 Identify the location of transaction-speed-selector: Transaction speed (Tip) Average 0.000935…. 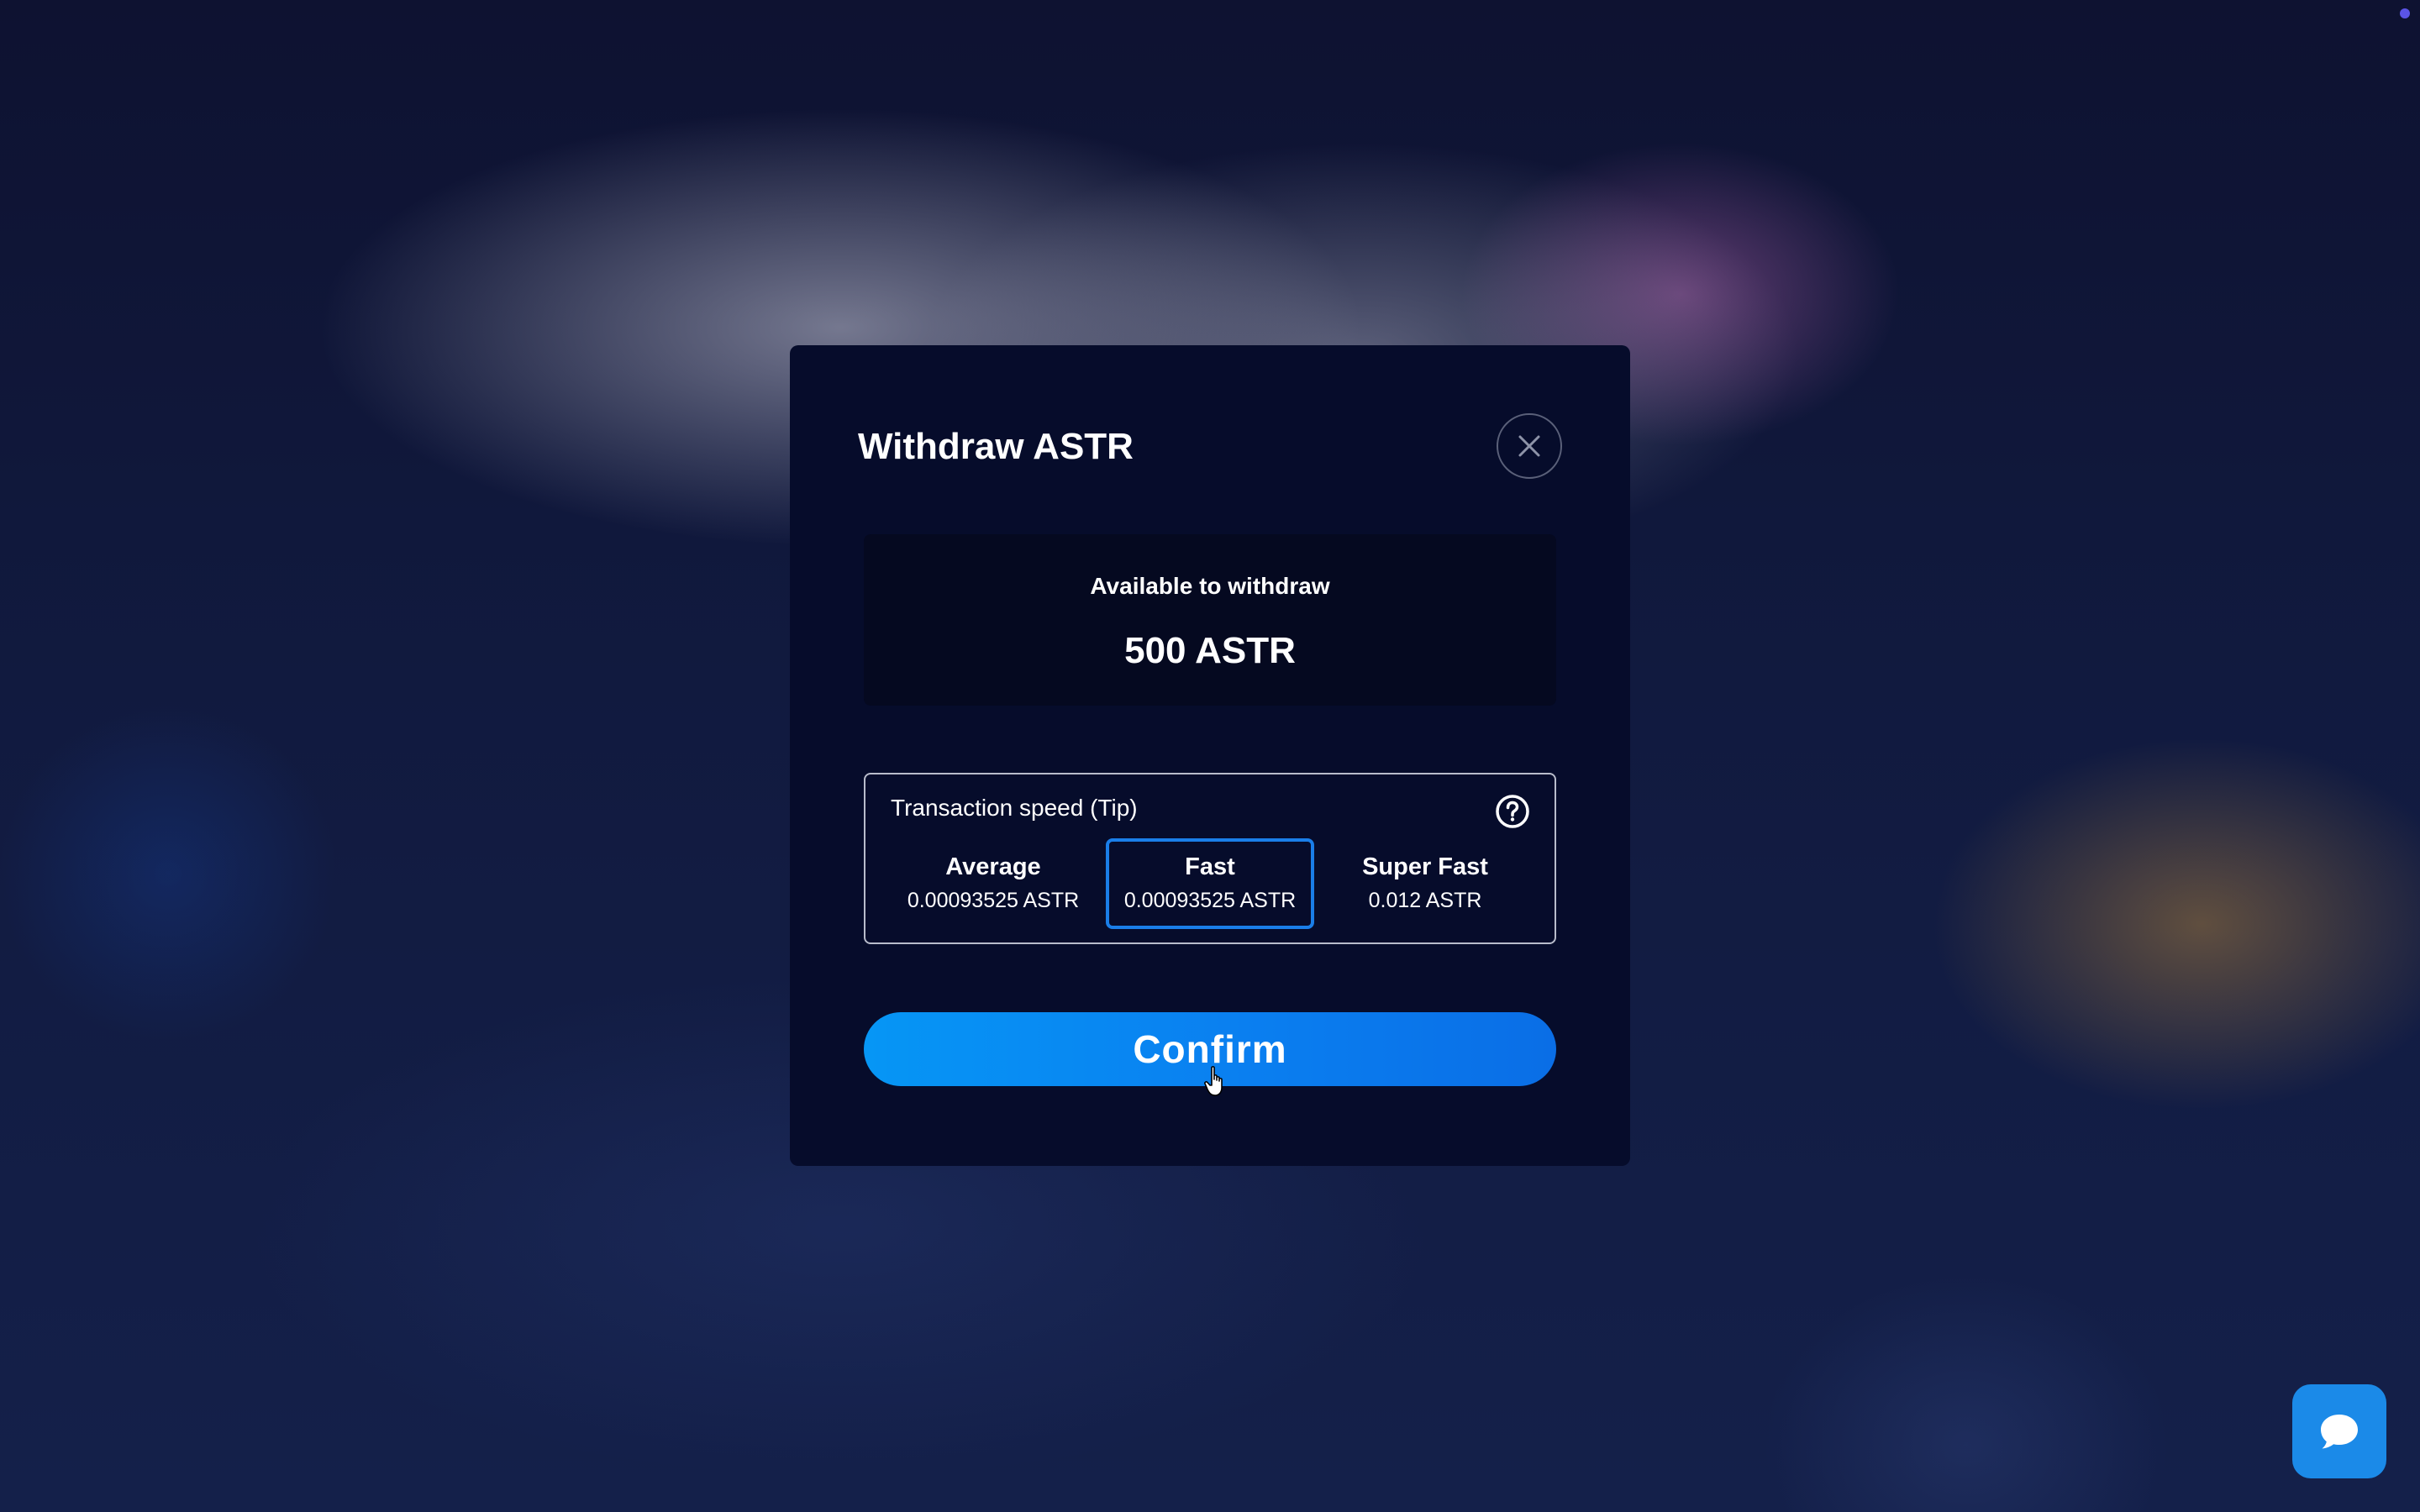
(1210, 858).